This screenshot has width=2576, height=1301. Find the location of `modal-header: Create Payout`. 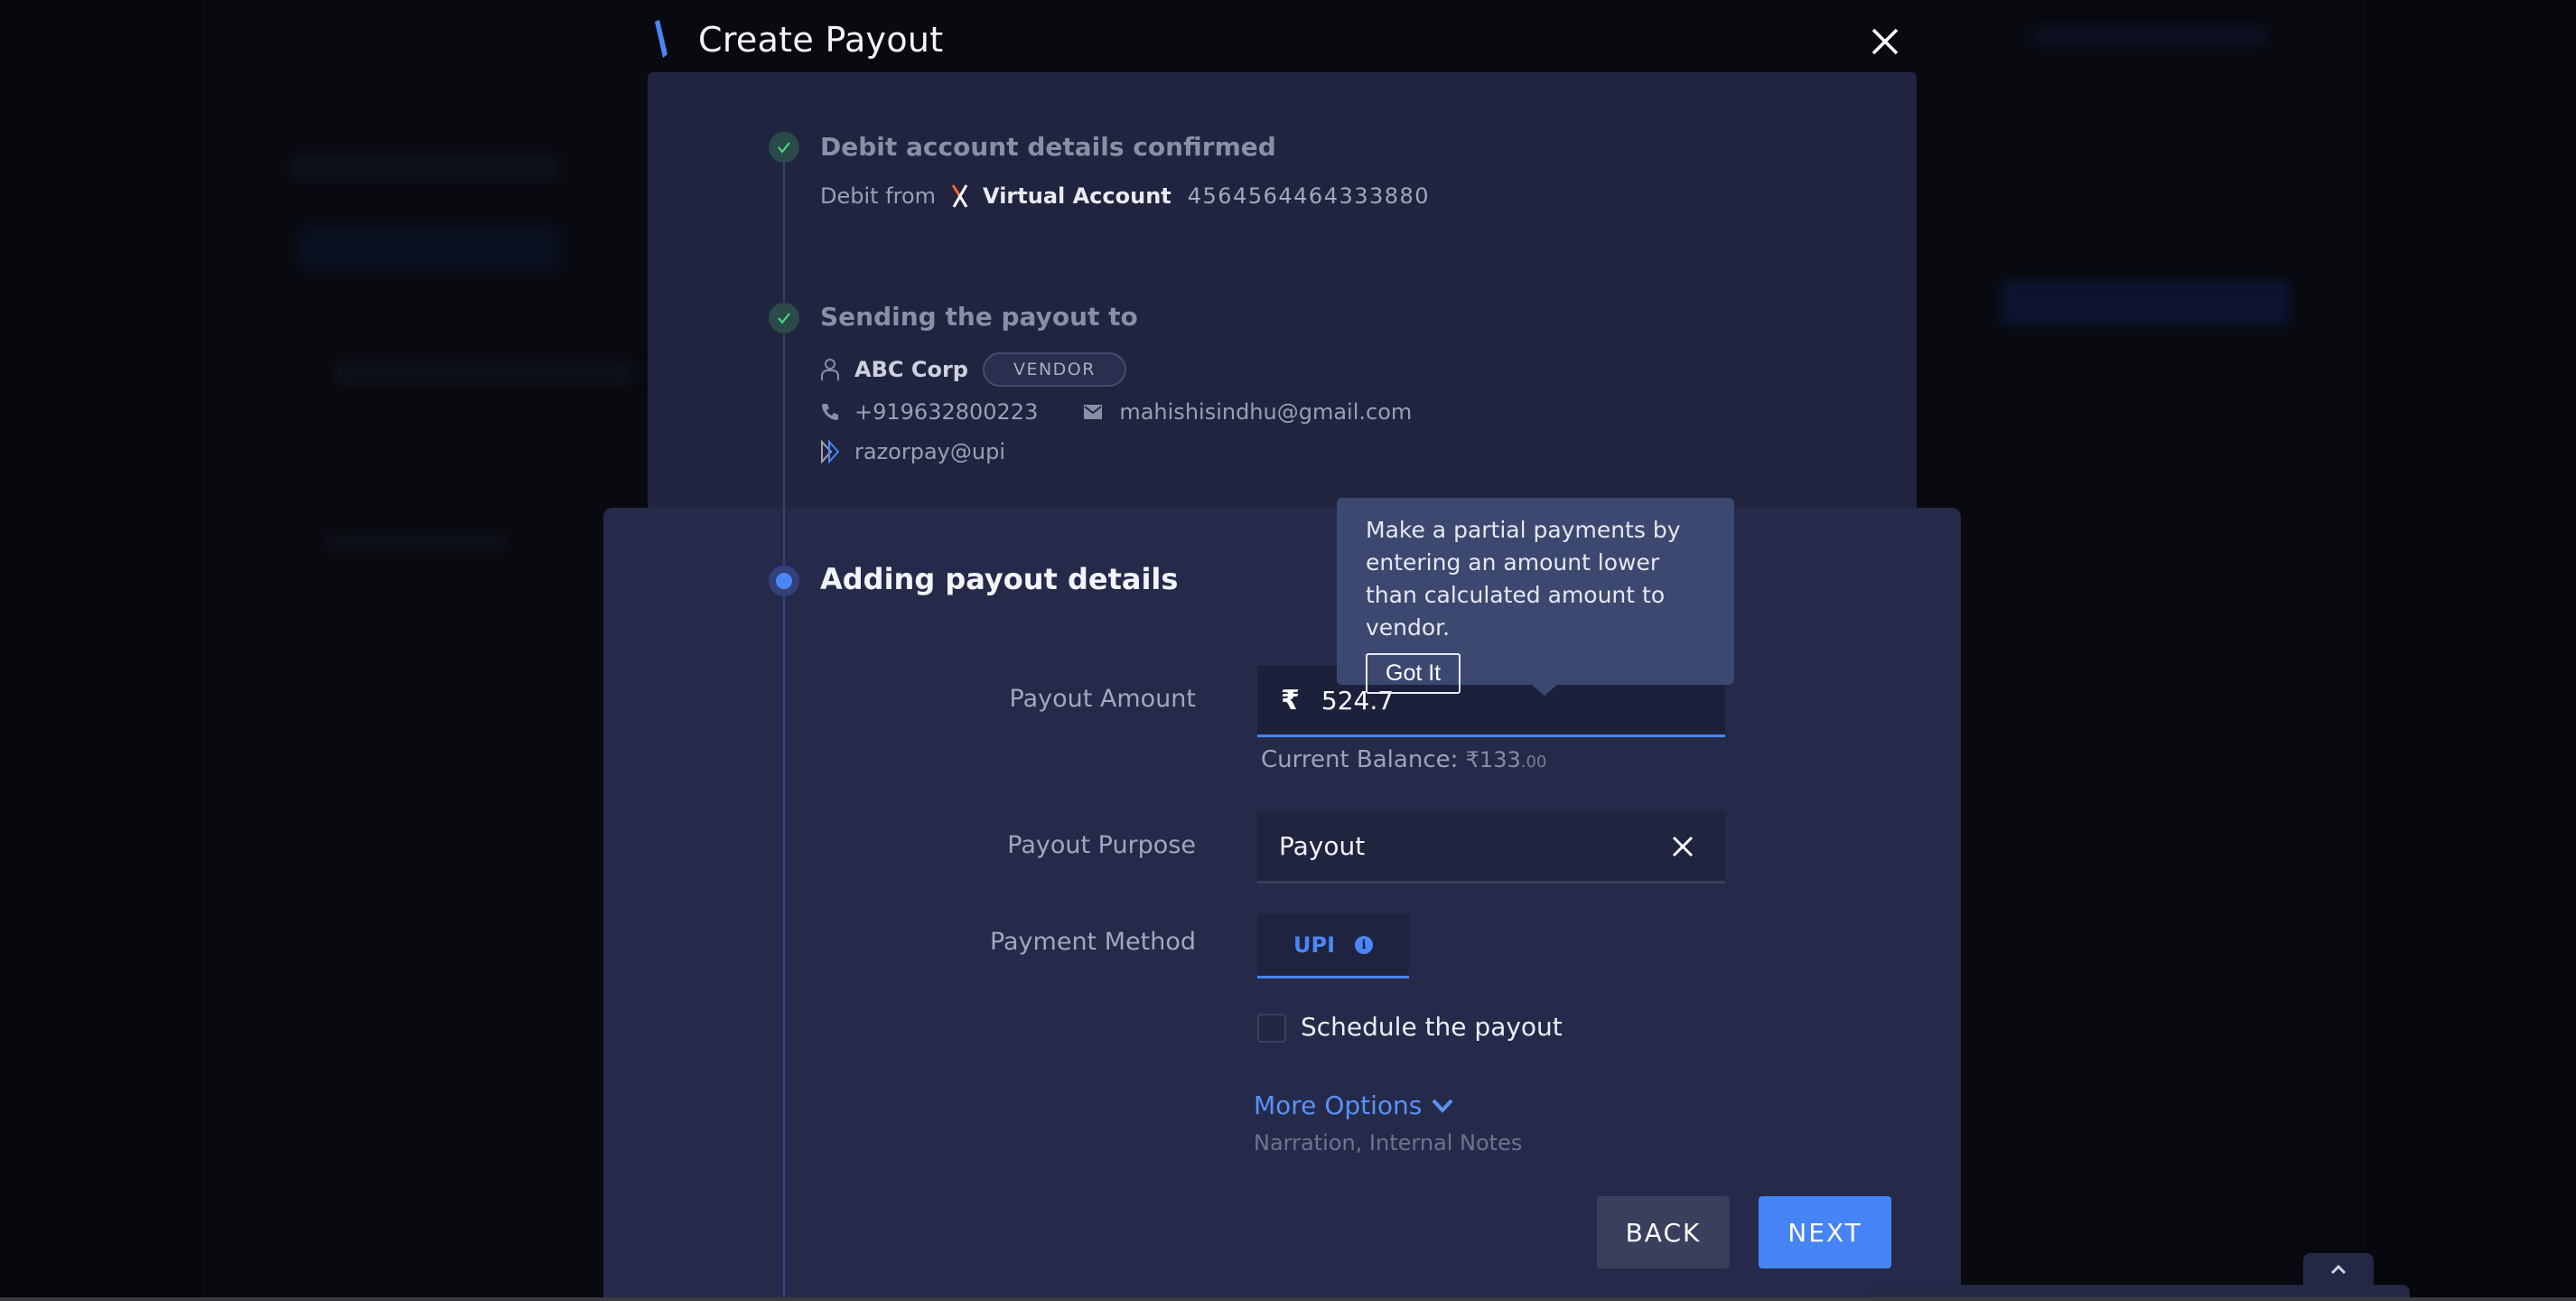

modal-header: Create Payout is located at coordinates (1282, 36).